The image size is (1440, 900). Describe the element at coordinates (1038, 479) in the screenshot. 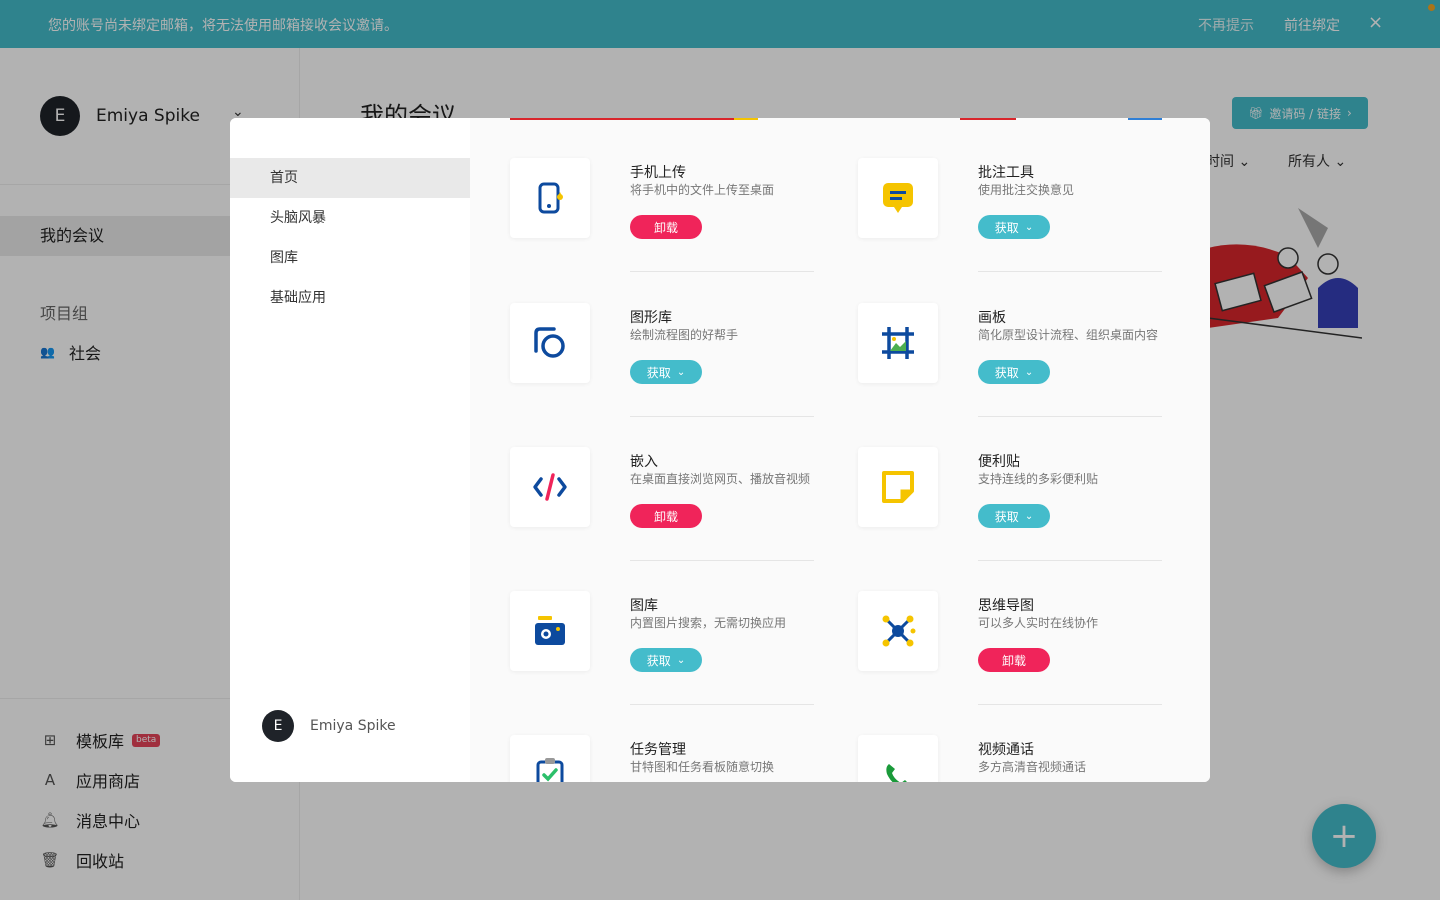

I see `app-desc: 支持连线的多彩便利贴` at that location.